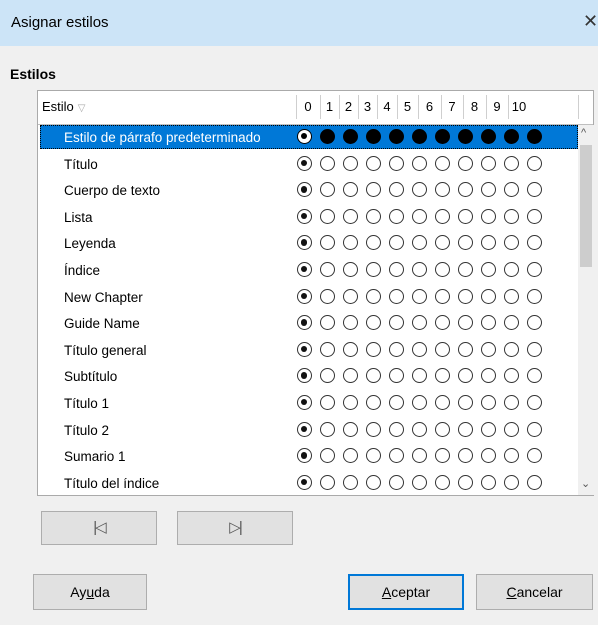  I want to click on table-row: Título del índice, so click(308, 484).